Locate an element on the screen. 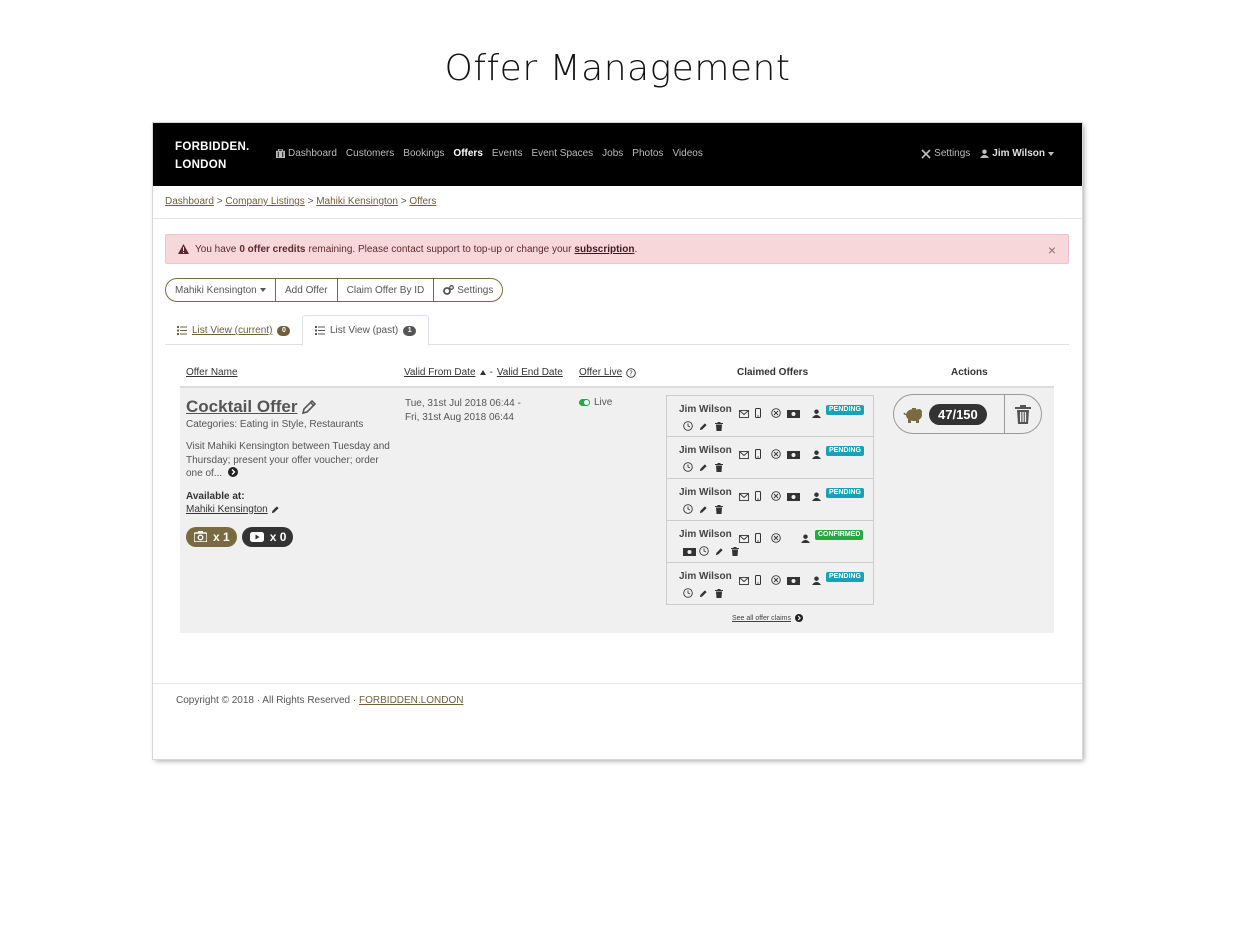 The width and height of the screenshot is (1235, 925). tab-list-view-past: List View (past) 1 is located at coordinates (366, 330).